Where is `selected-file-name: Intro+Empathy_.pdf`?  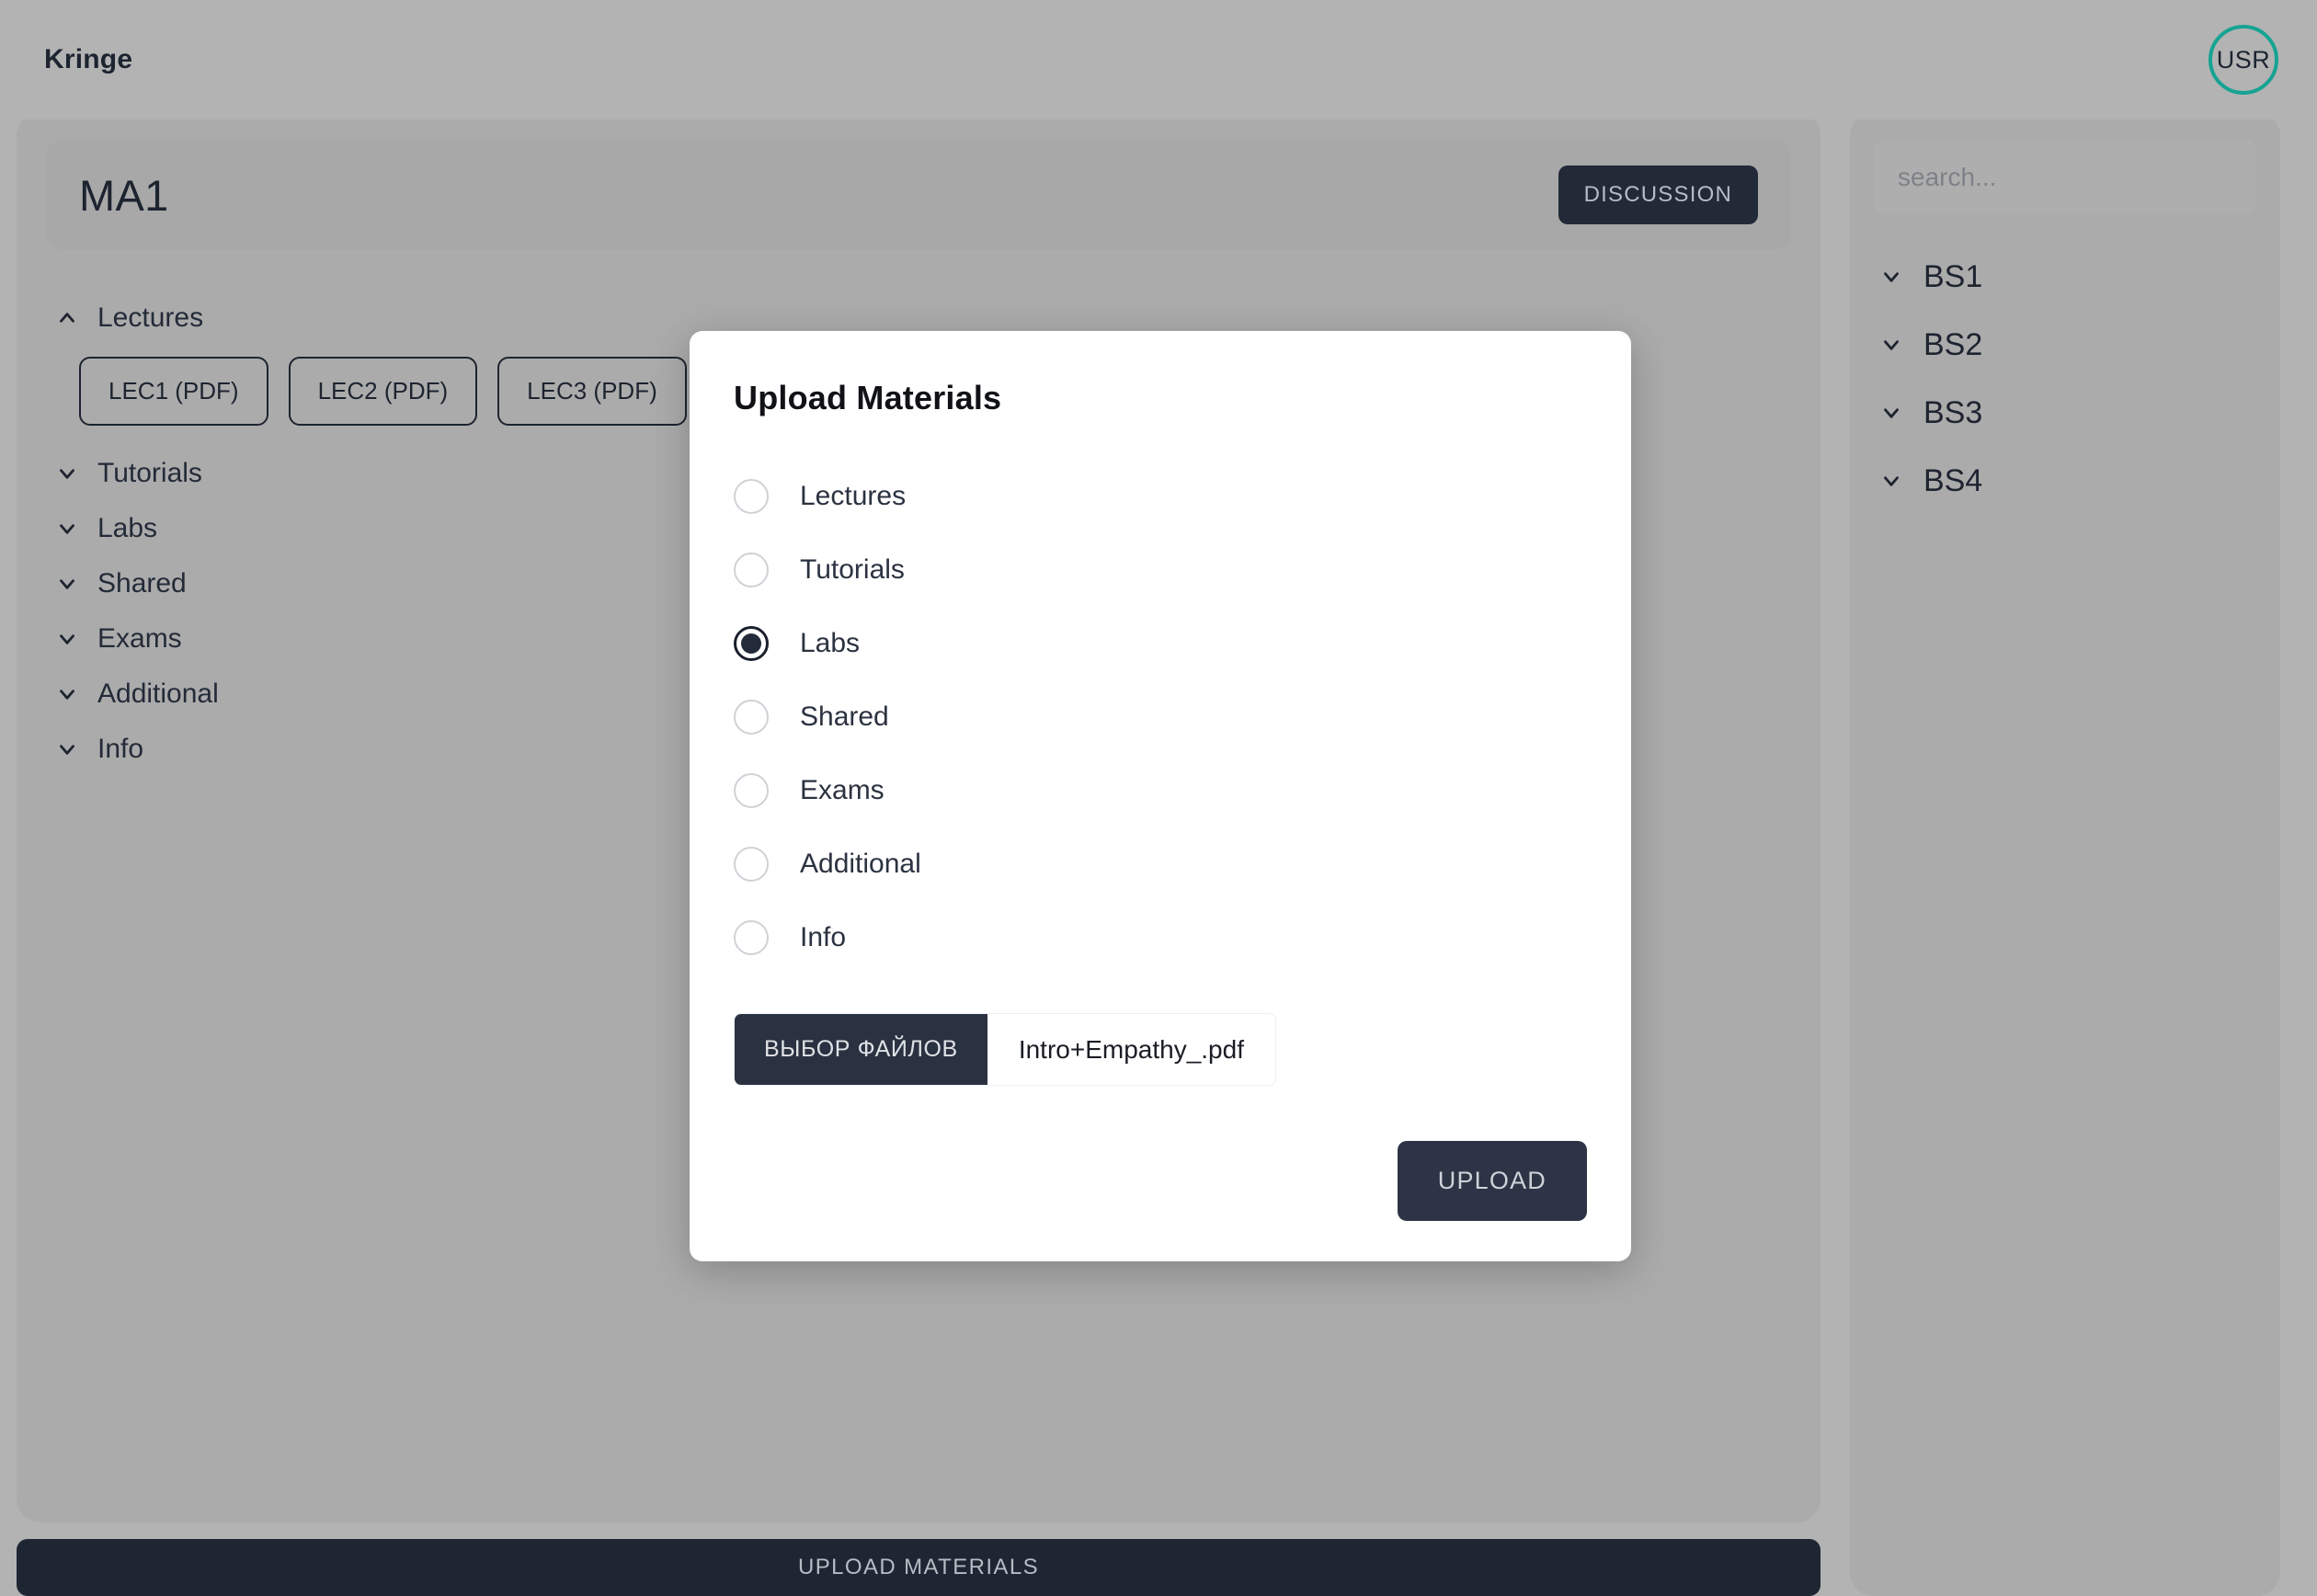
selected-file-name: Intro+Empathy_.pdf is located at coordinates (1131, 1049).